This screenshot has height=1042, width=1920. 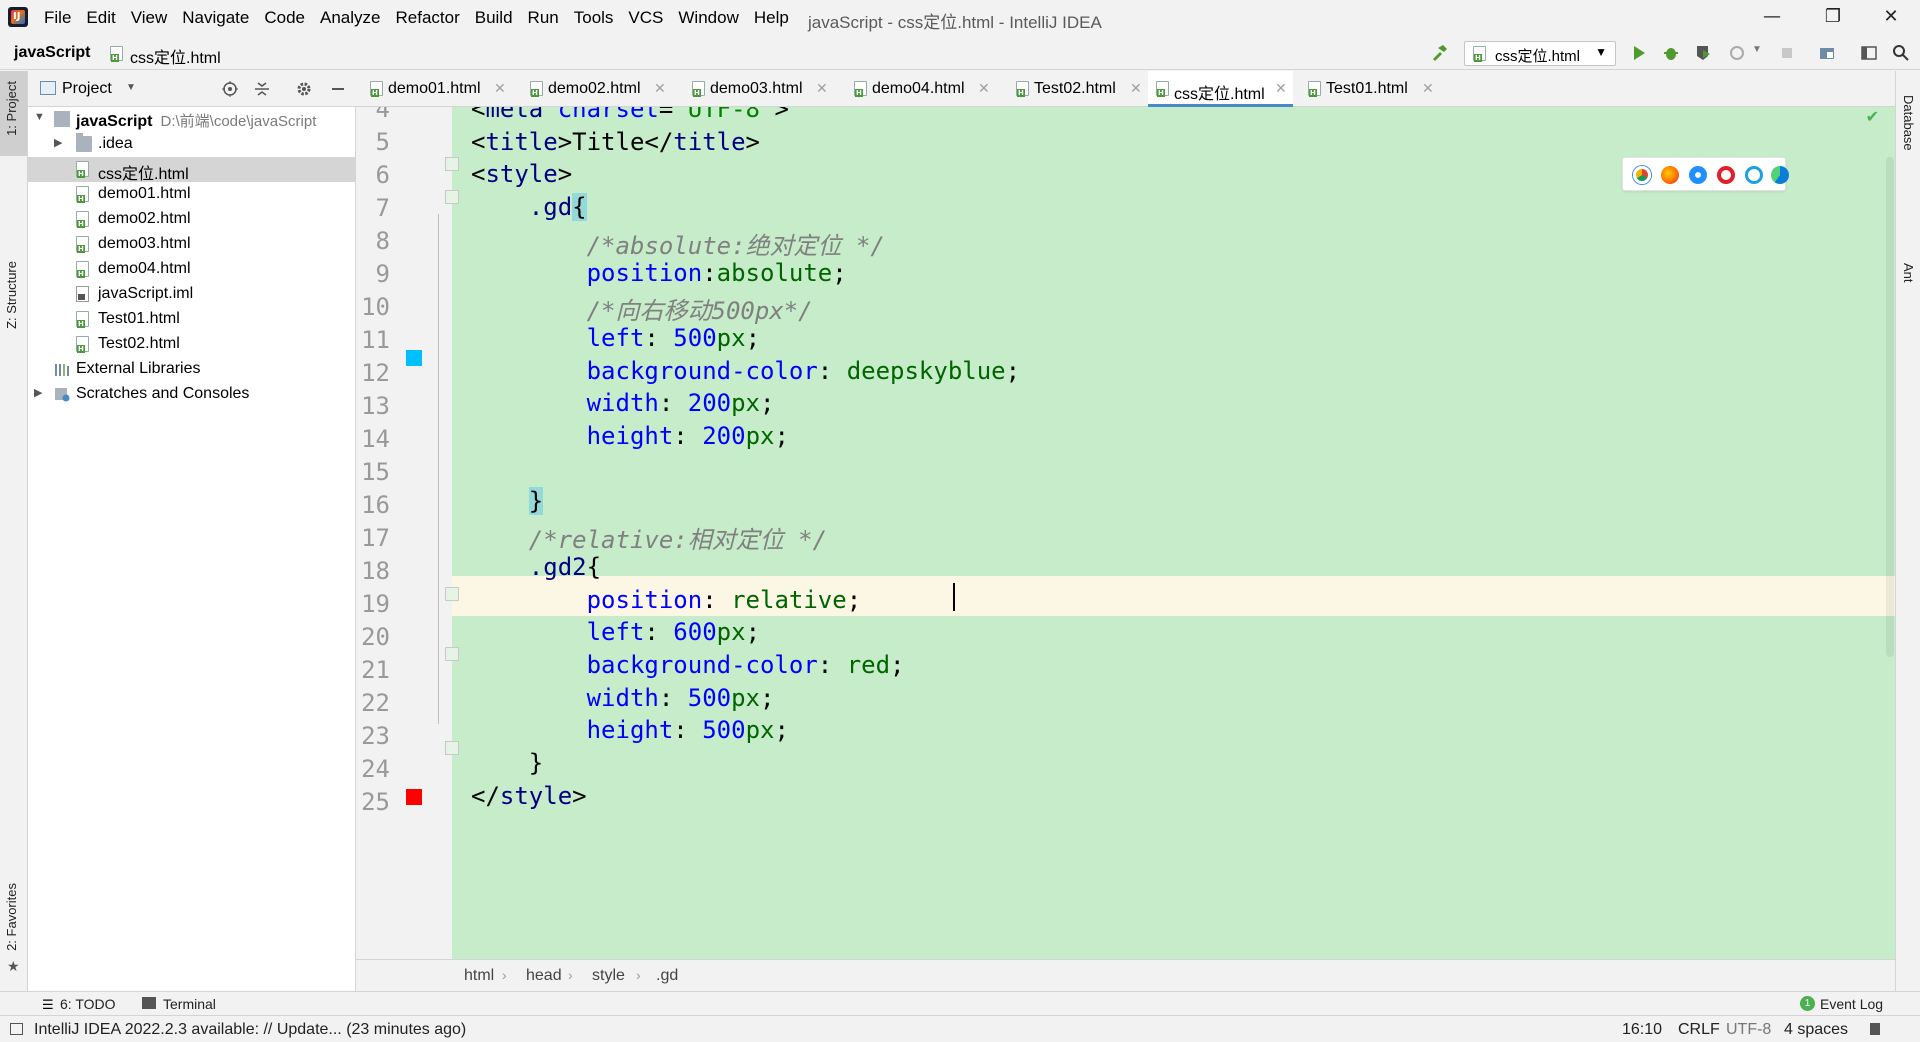 I want to click on firefox-icon, so click(x=1670, y=175).